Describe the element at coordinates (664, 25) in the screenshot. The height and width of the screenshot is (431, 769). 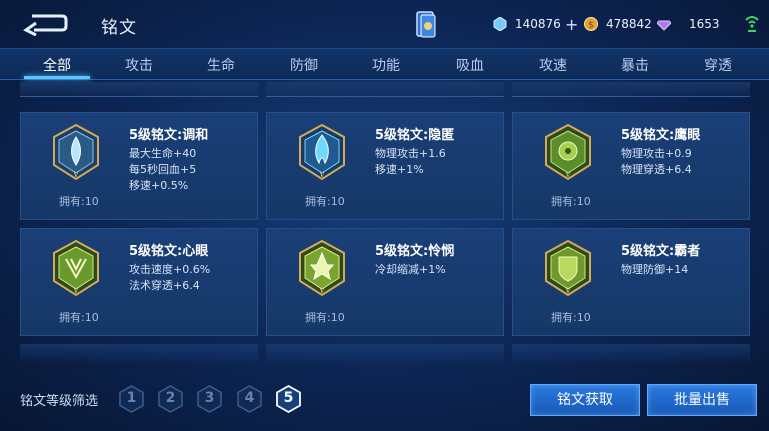
I see `purple-gem-icon` at that location.